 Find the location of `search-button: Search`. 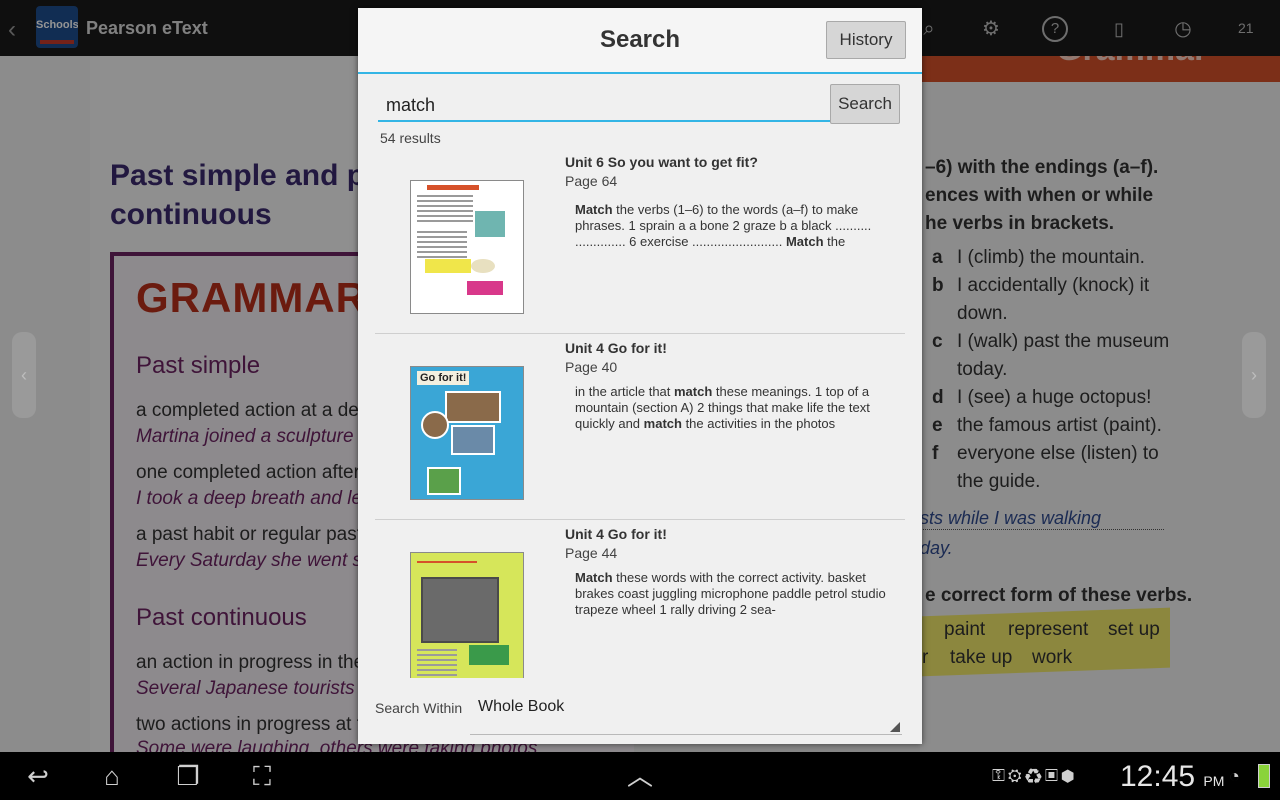

search-button: Search is located at coordinates (865, 104).